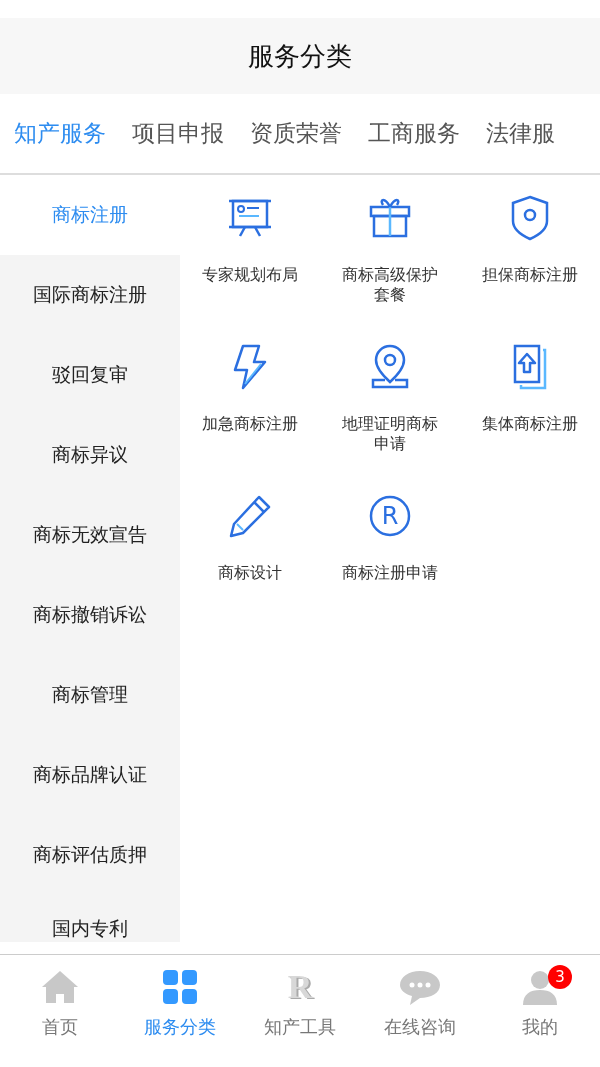  Describe the element at coordinates (530, 275) in the screenshot. I see `service-label: 担保商标注册` at that location.